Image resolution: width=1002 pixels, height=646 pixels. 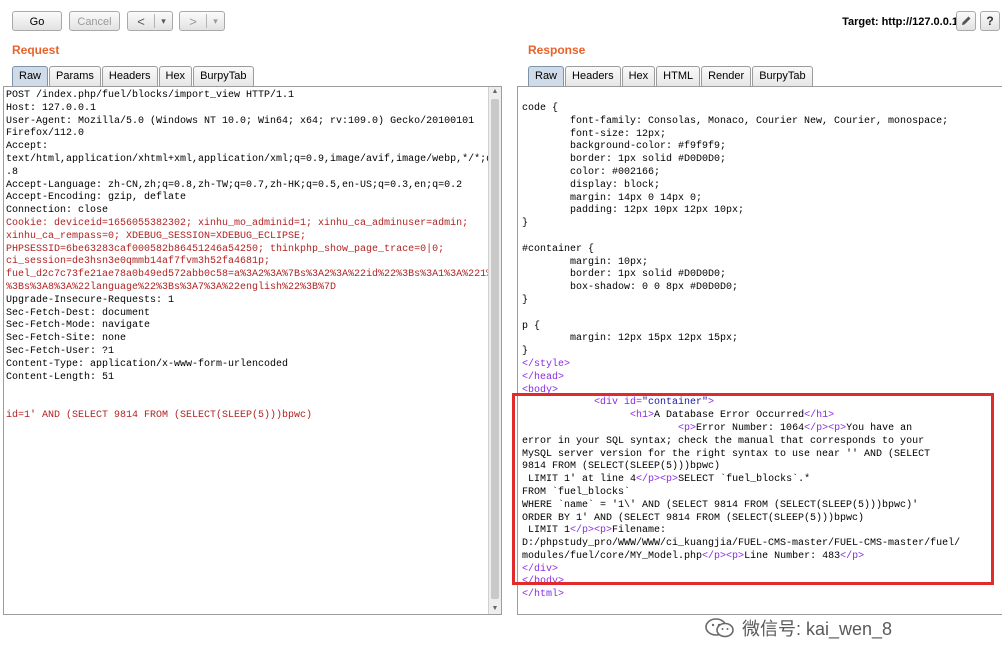 I want to click on css-line: display: block;, so click(x=591, y=185).